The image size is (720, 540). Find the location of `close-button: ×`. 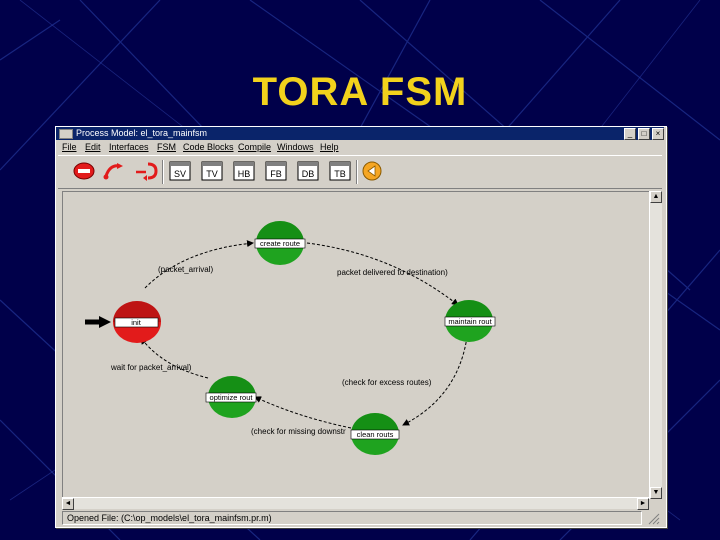

close-button: × is located at coordinates (658, 134).